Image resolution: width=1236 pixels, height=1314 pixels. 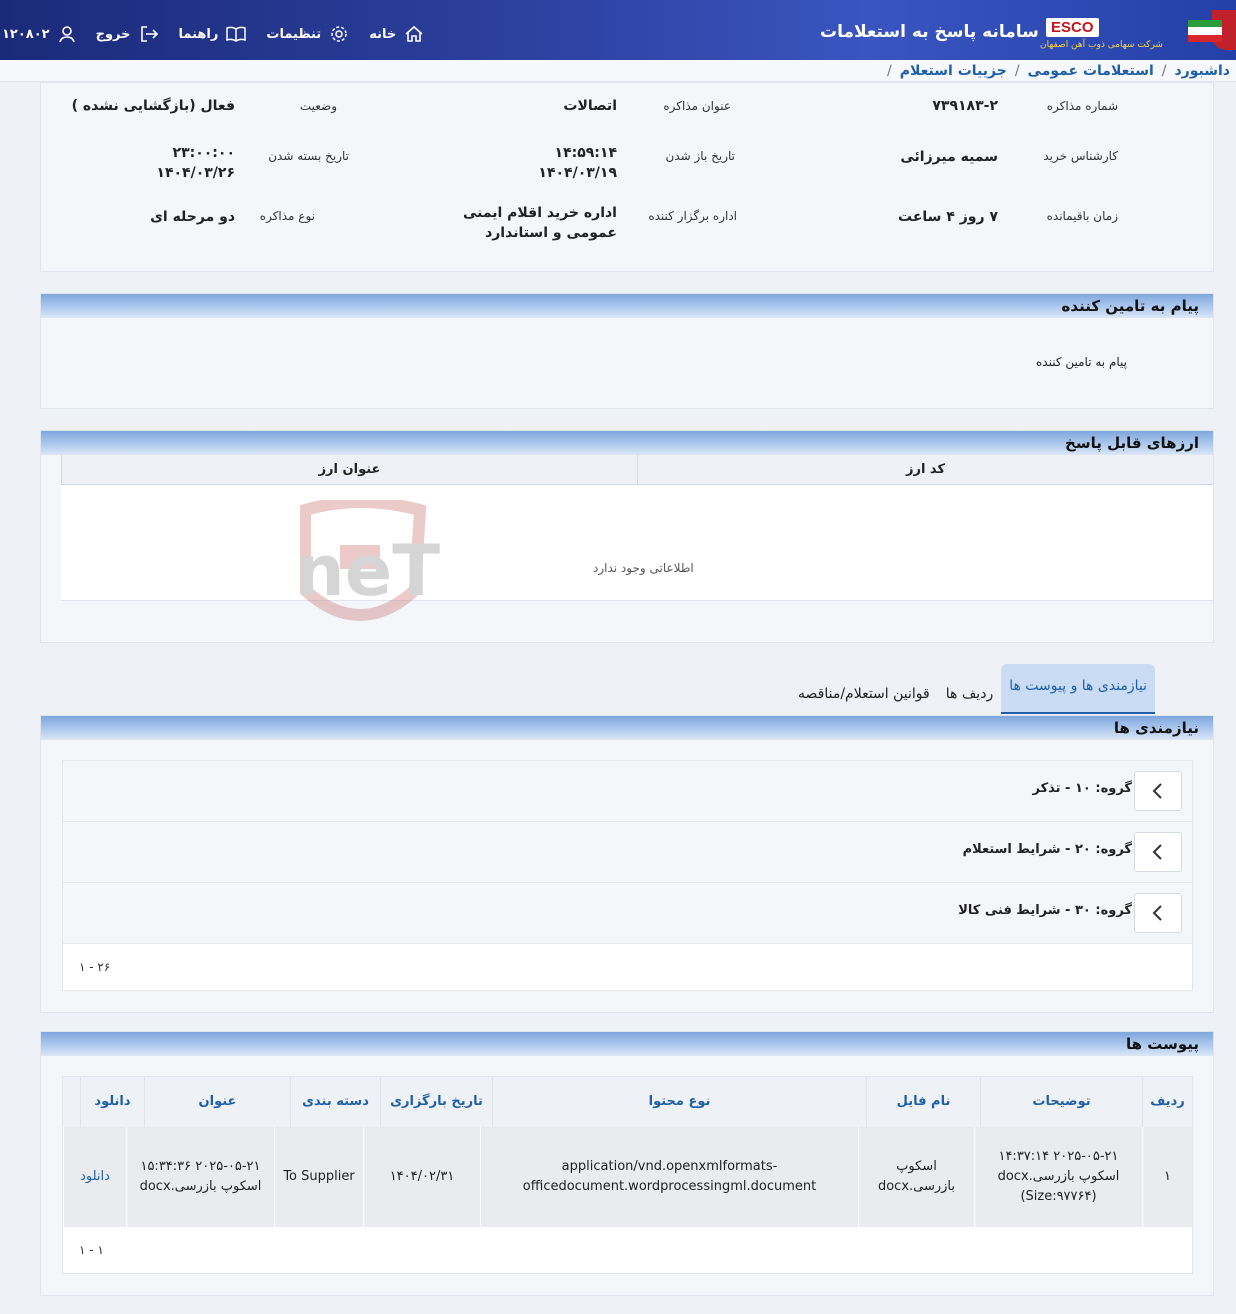 I want to click on column-currency-code: کد ارز, so click(x=925, y=469).